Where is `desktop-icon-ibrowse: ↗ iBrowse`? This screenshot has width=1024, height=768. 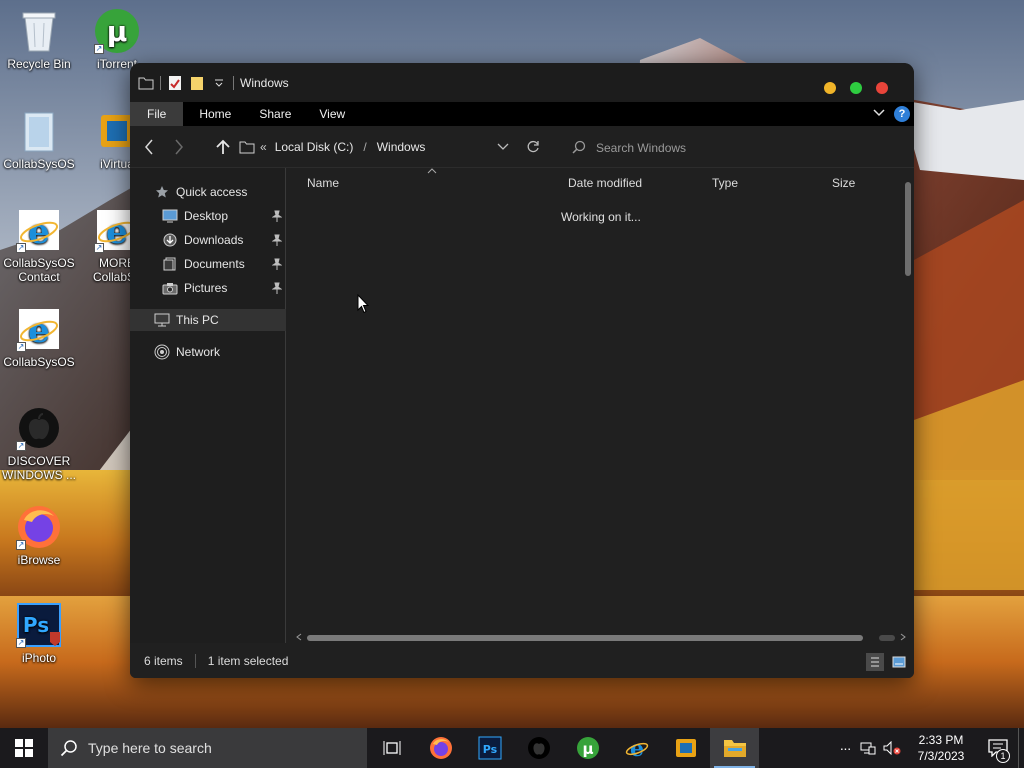 desktop-icon-ibrowse: ↗ iBrowse is located at coordinates (39, 535).